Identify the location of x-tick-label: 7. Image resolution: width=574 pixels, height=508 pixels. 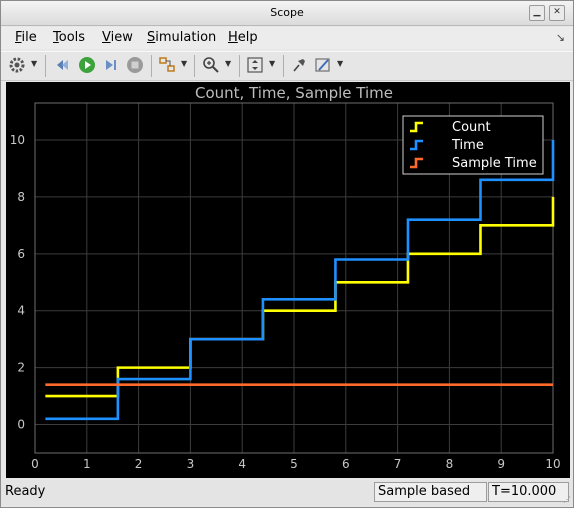
(398, 464).